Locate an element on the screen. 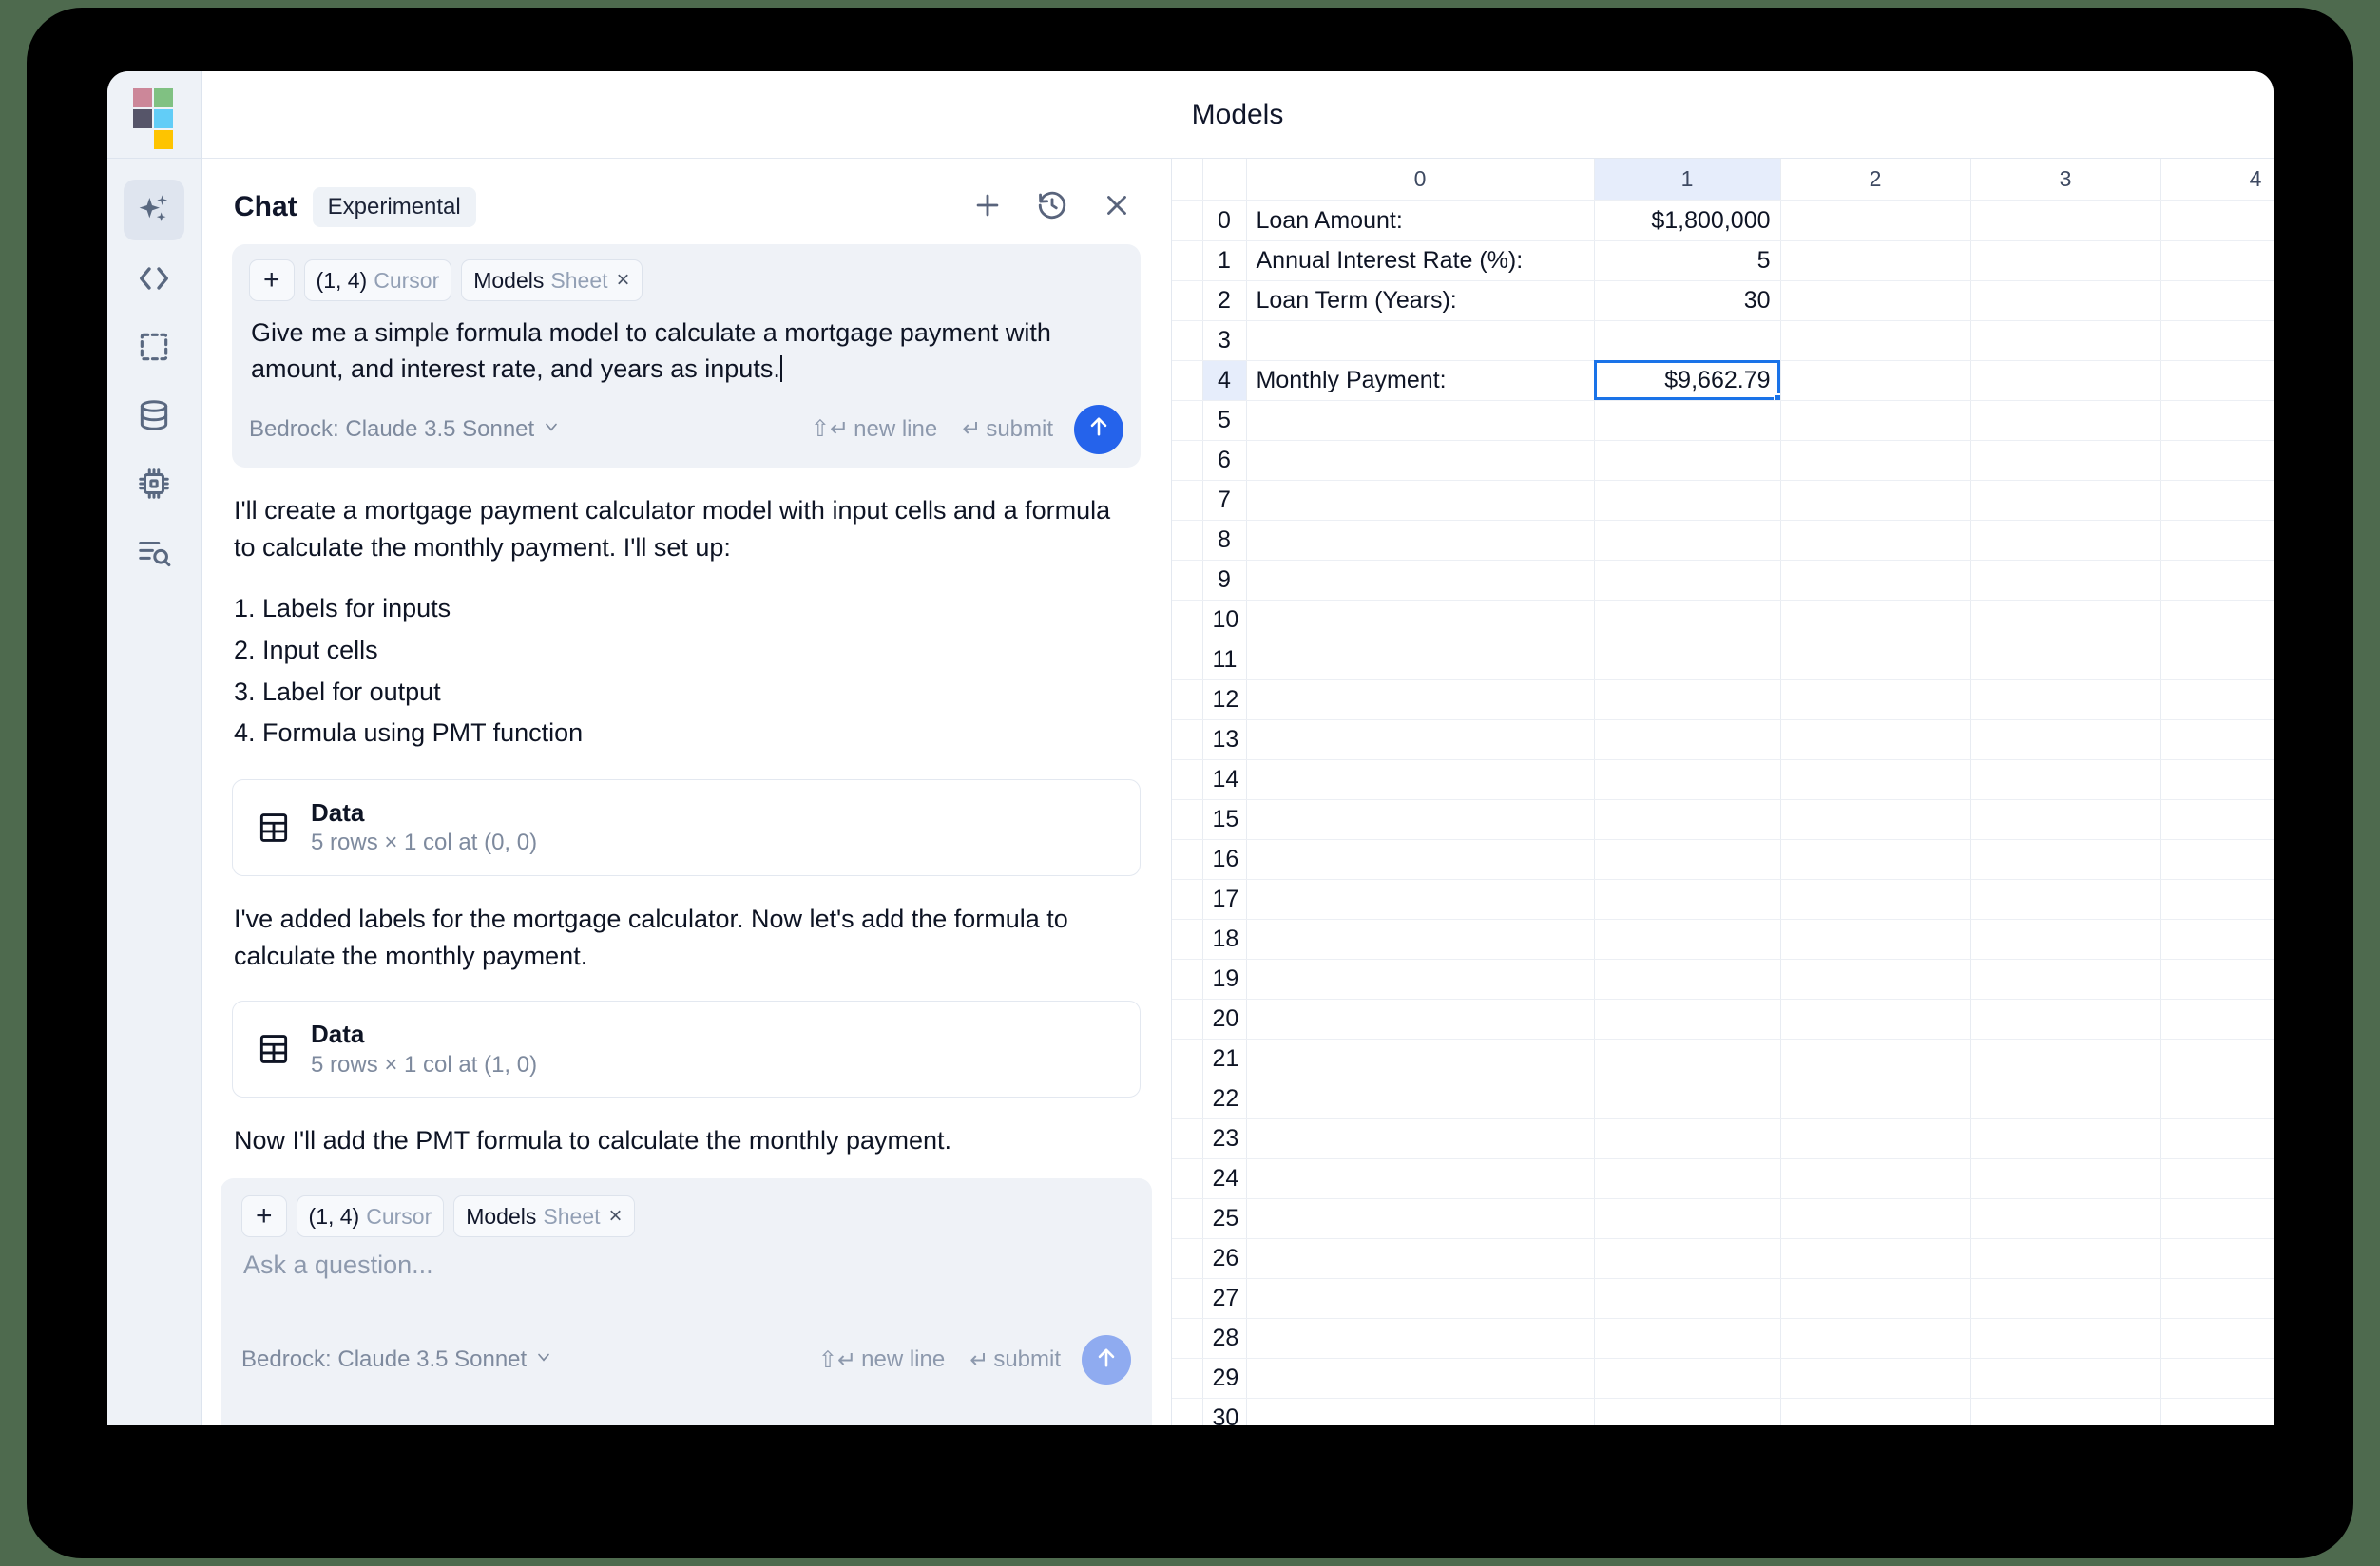 This screenshot has width=2380, height=1566. data-card-two: Data 5 rows × 1 col at (1, 0) is located at coordinates (686, 1049).